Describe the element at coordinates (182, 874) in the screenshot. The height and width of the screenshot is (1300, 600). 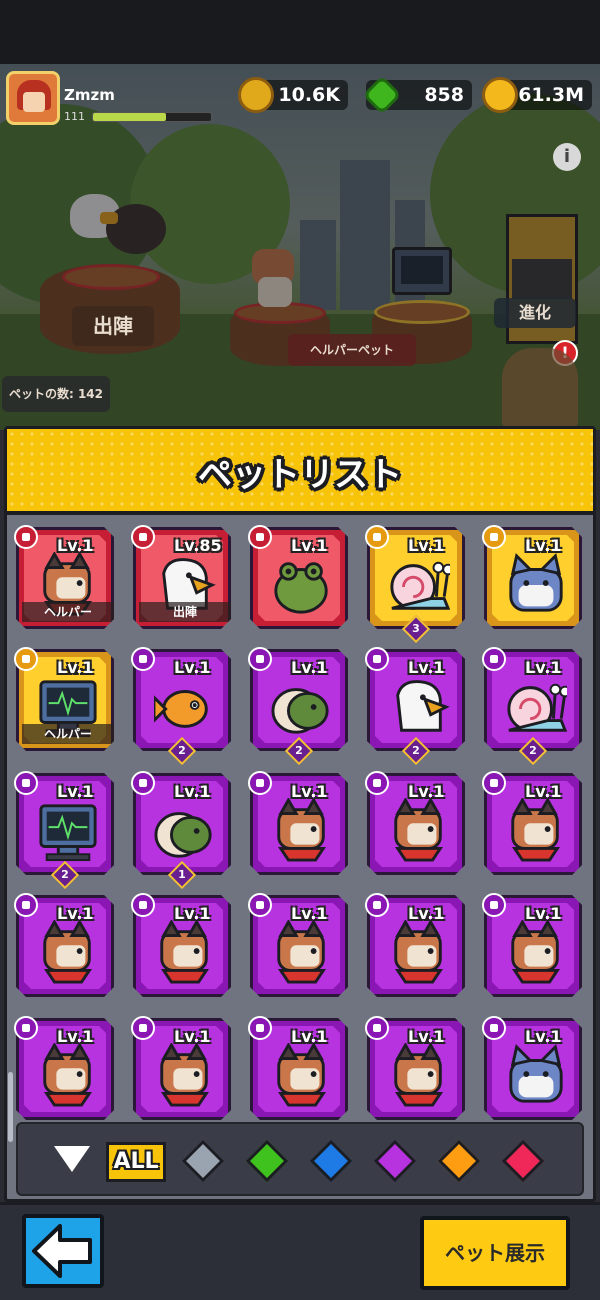
I see `pet-star-value: 1` at that location.